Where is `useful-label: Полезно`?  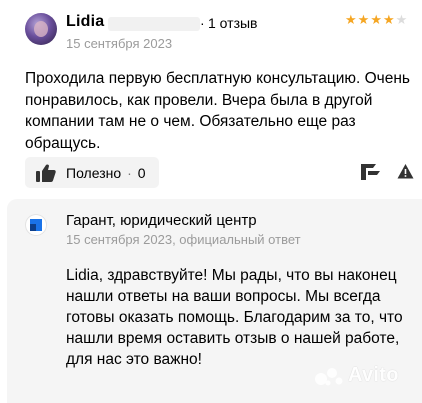
useful-label: Полезно is located at coordinates (94, 172).